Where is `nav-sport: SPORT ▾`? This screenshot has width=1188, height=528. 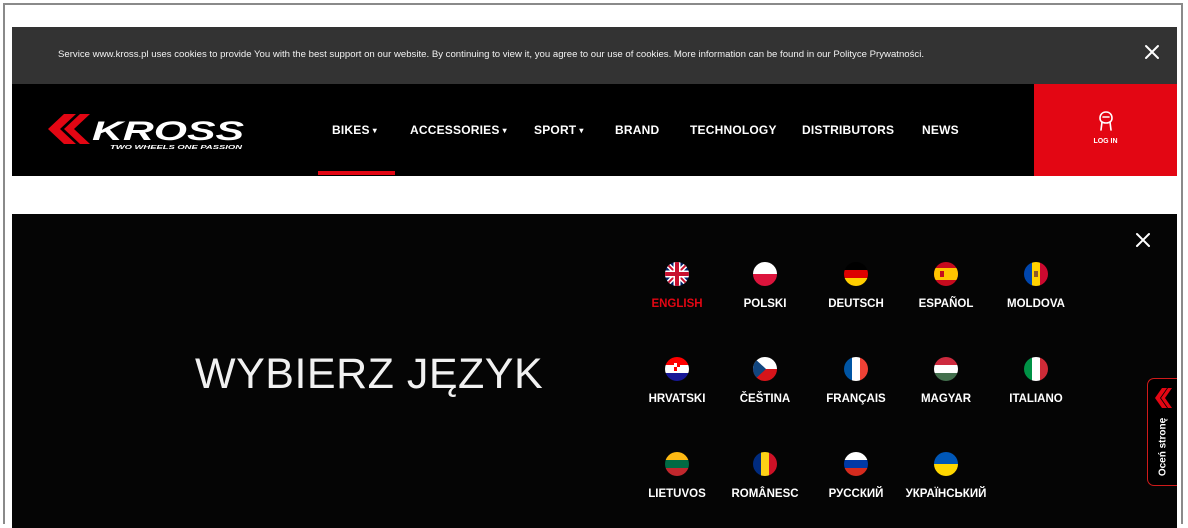 nav-sport: SPORT ▾ is located at coordinates (559, 130).